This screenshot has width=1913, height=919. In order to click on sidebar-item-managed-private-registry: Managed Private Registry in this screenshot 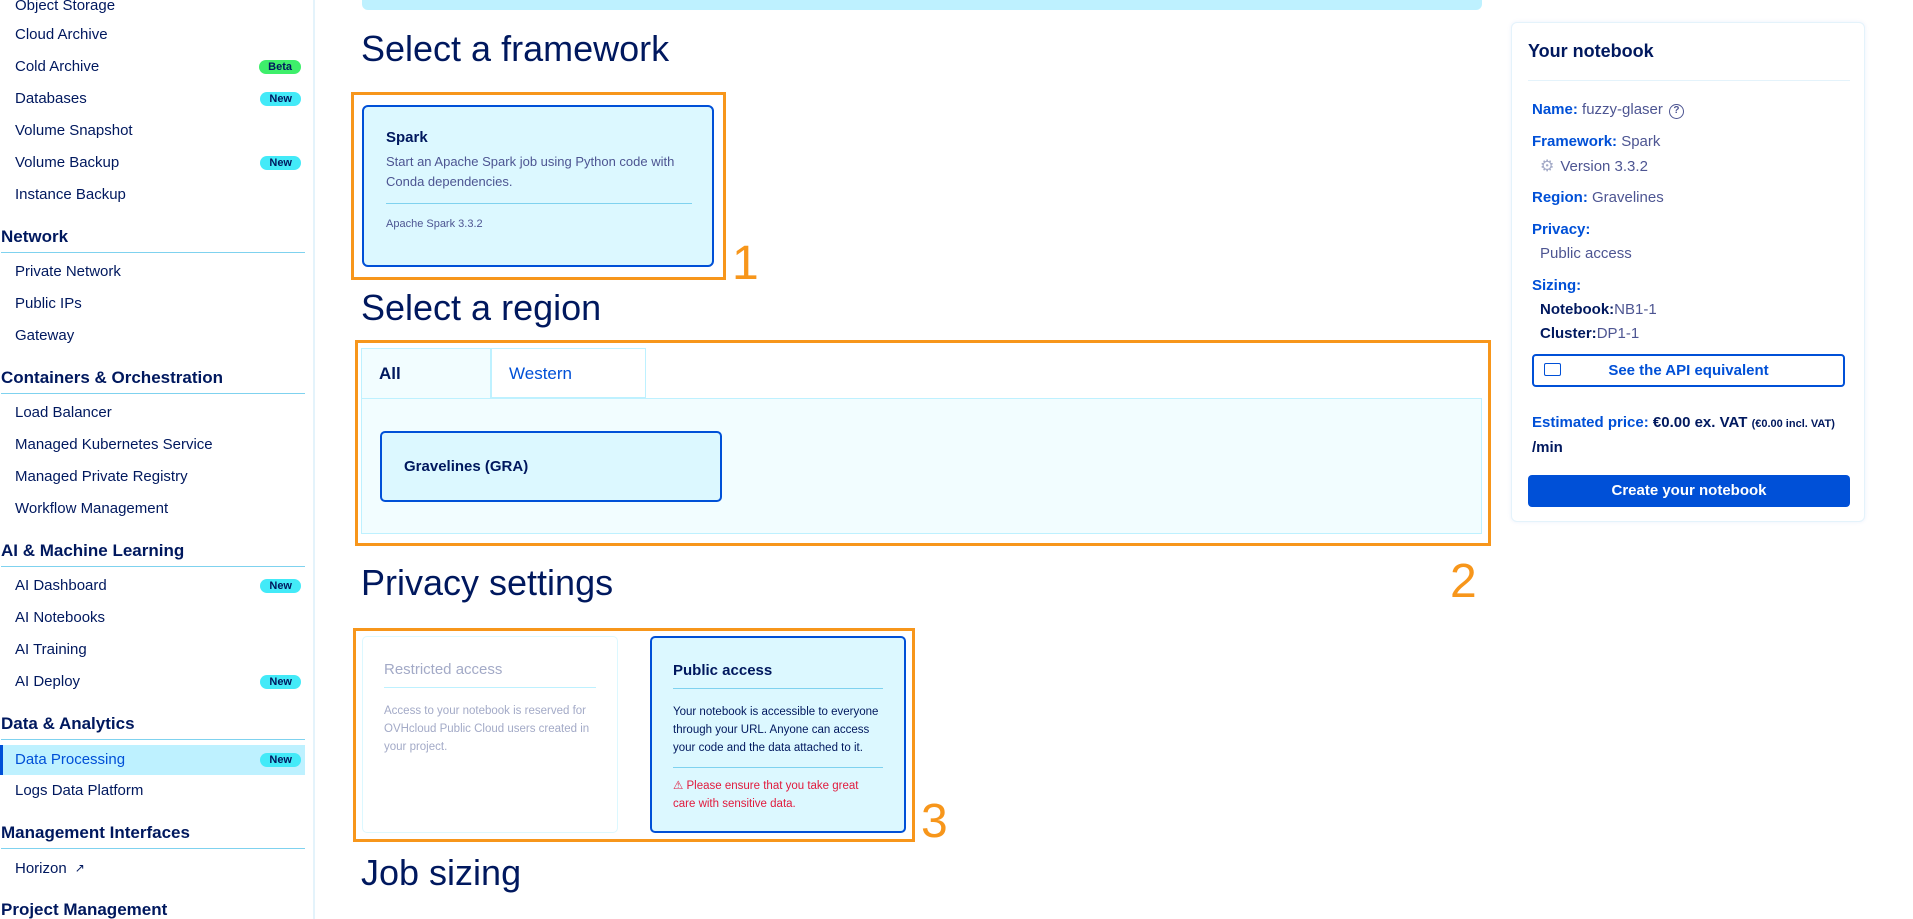, I will do `click(160, 477)`.